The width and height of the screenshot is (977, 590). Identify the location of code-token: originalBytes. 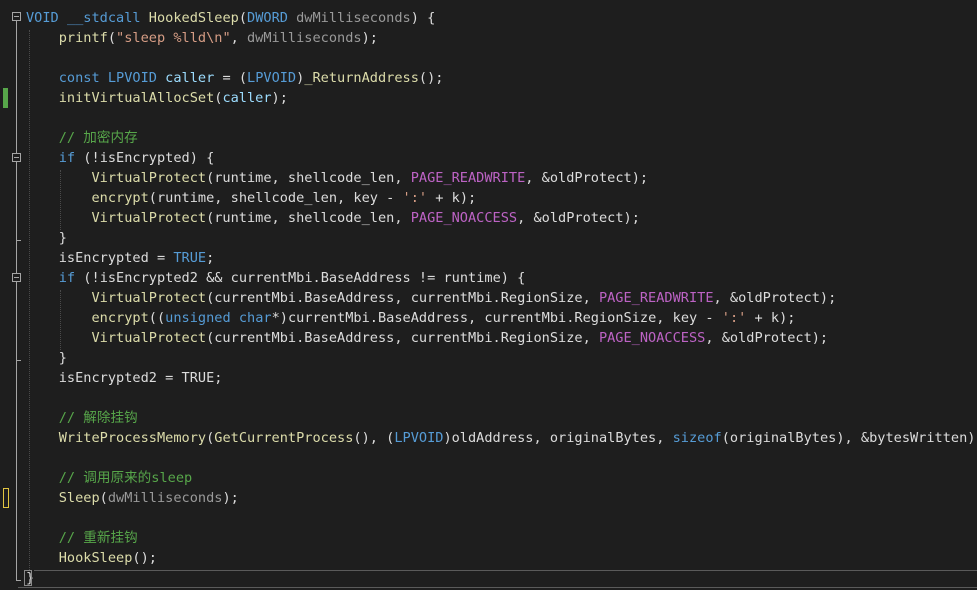
(783, 438).